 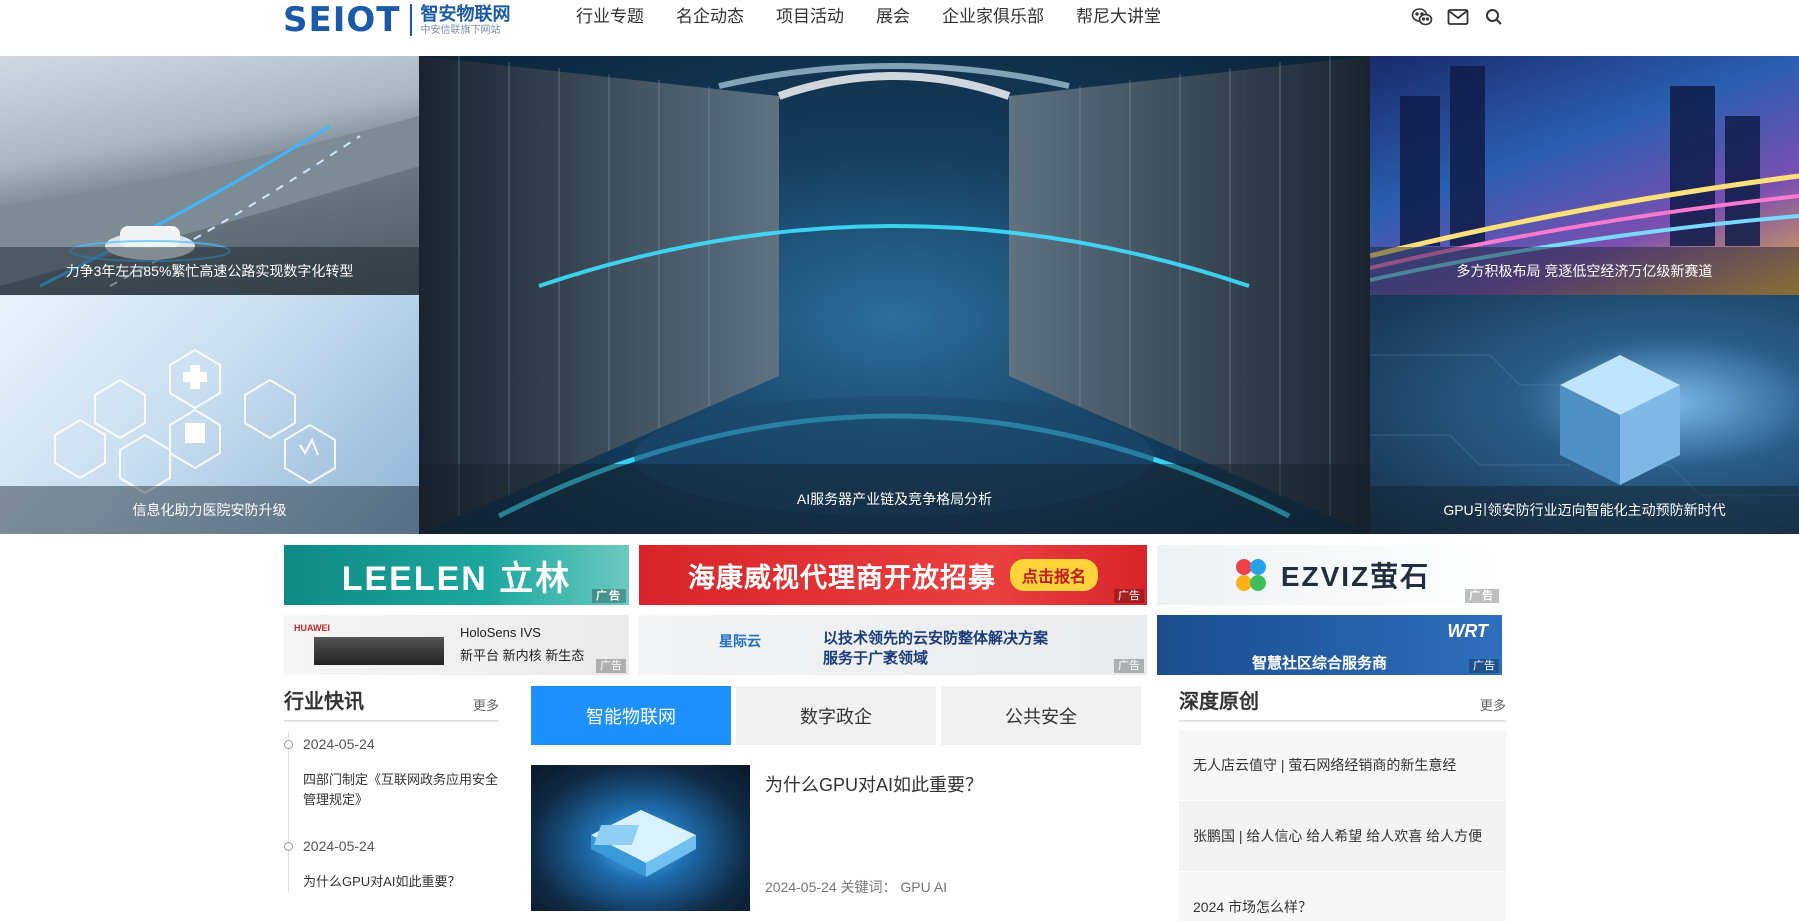 I want to click on mail-icon, so click(x=1458, y=17).